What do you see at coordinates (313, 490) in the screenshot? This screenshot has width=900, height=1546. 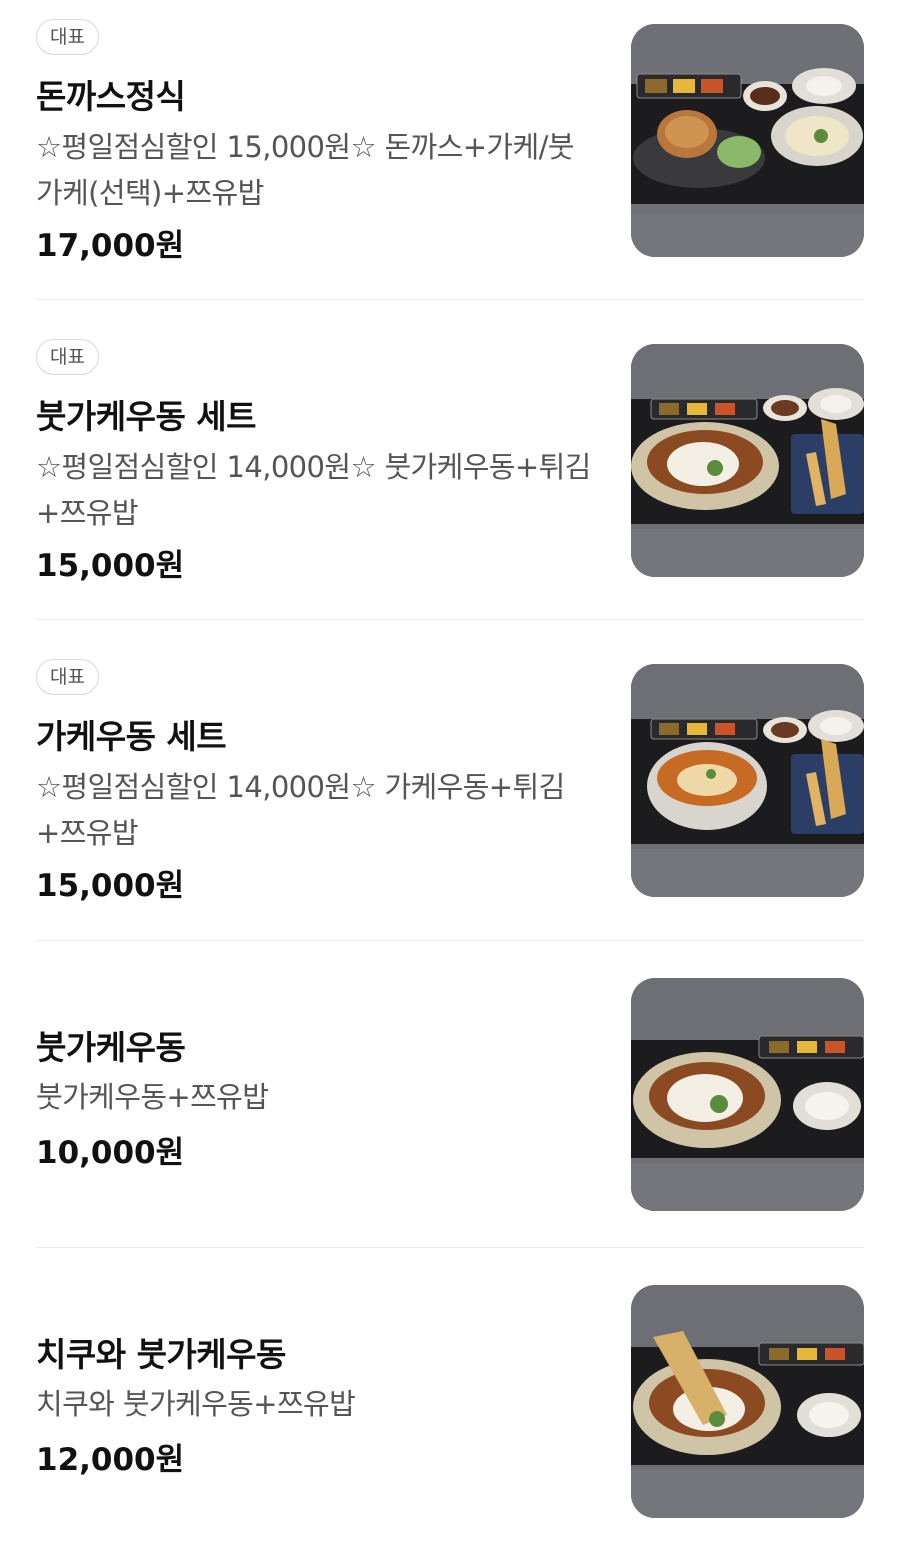 I see `menu-item-description: ☆평일점심할인 14,000원☆ 붓가케우동+튀김+쯔유밥` at bounding box center [313, 490].